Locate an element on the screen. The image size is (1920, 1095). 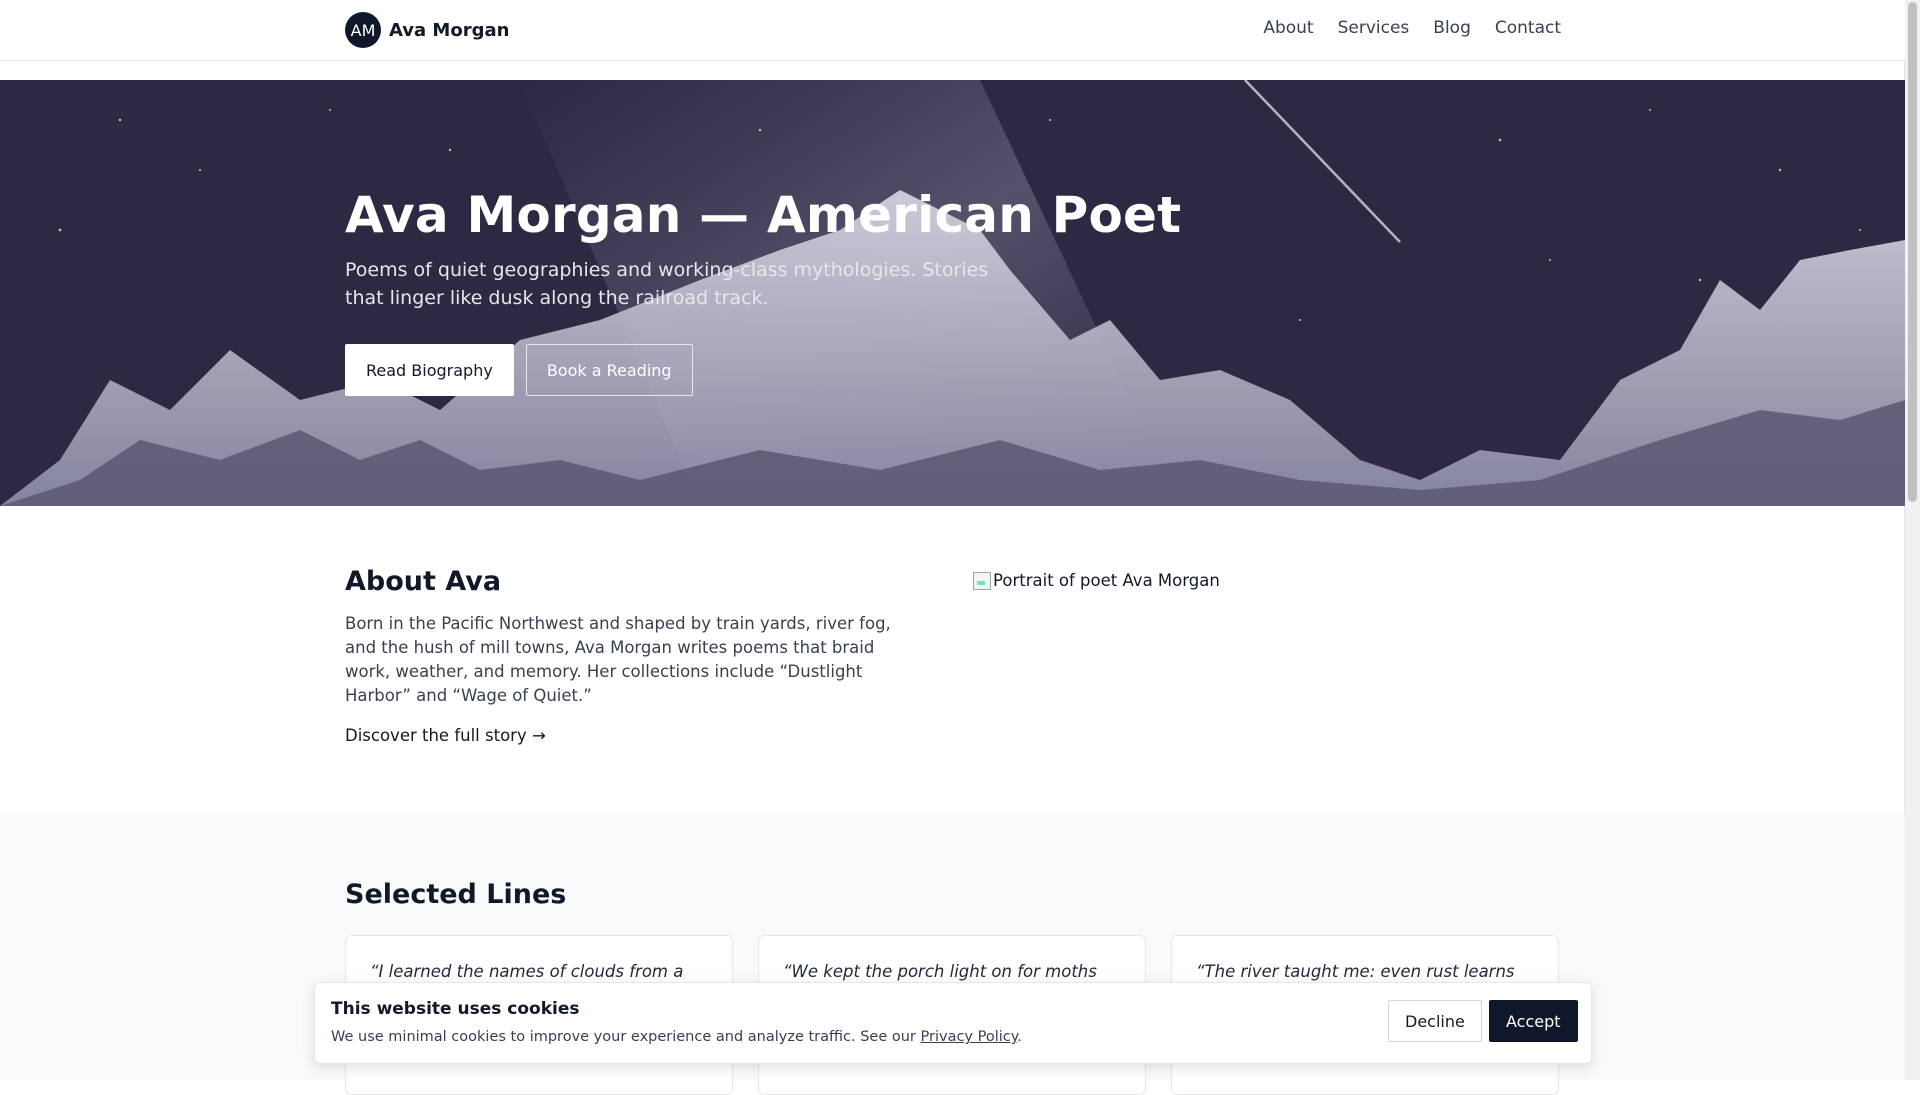
quote-text: “I learned the names of clouds from a is located at coordinates (527, 971).